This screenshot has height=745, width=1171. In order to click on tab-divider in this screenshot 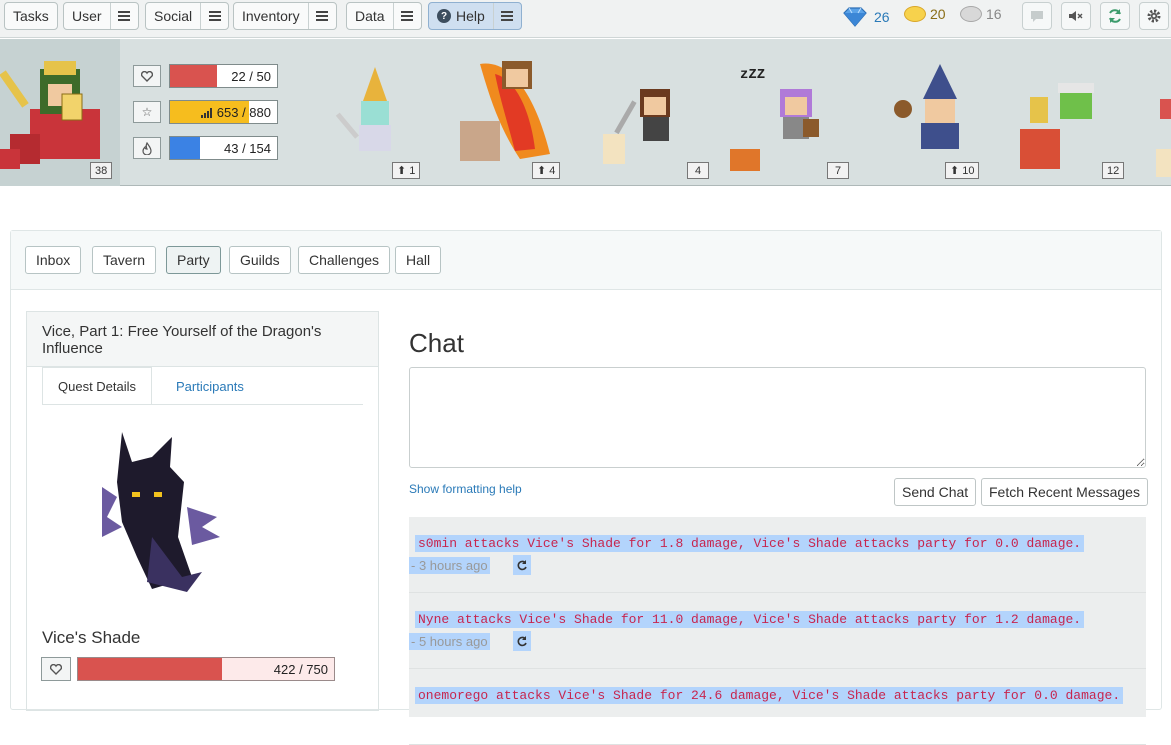, I will do `click(202, 404)`.